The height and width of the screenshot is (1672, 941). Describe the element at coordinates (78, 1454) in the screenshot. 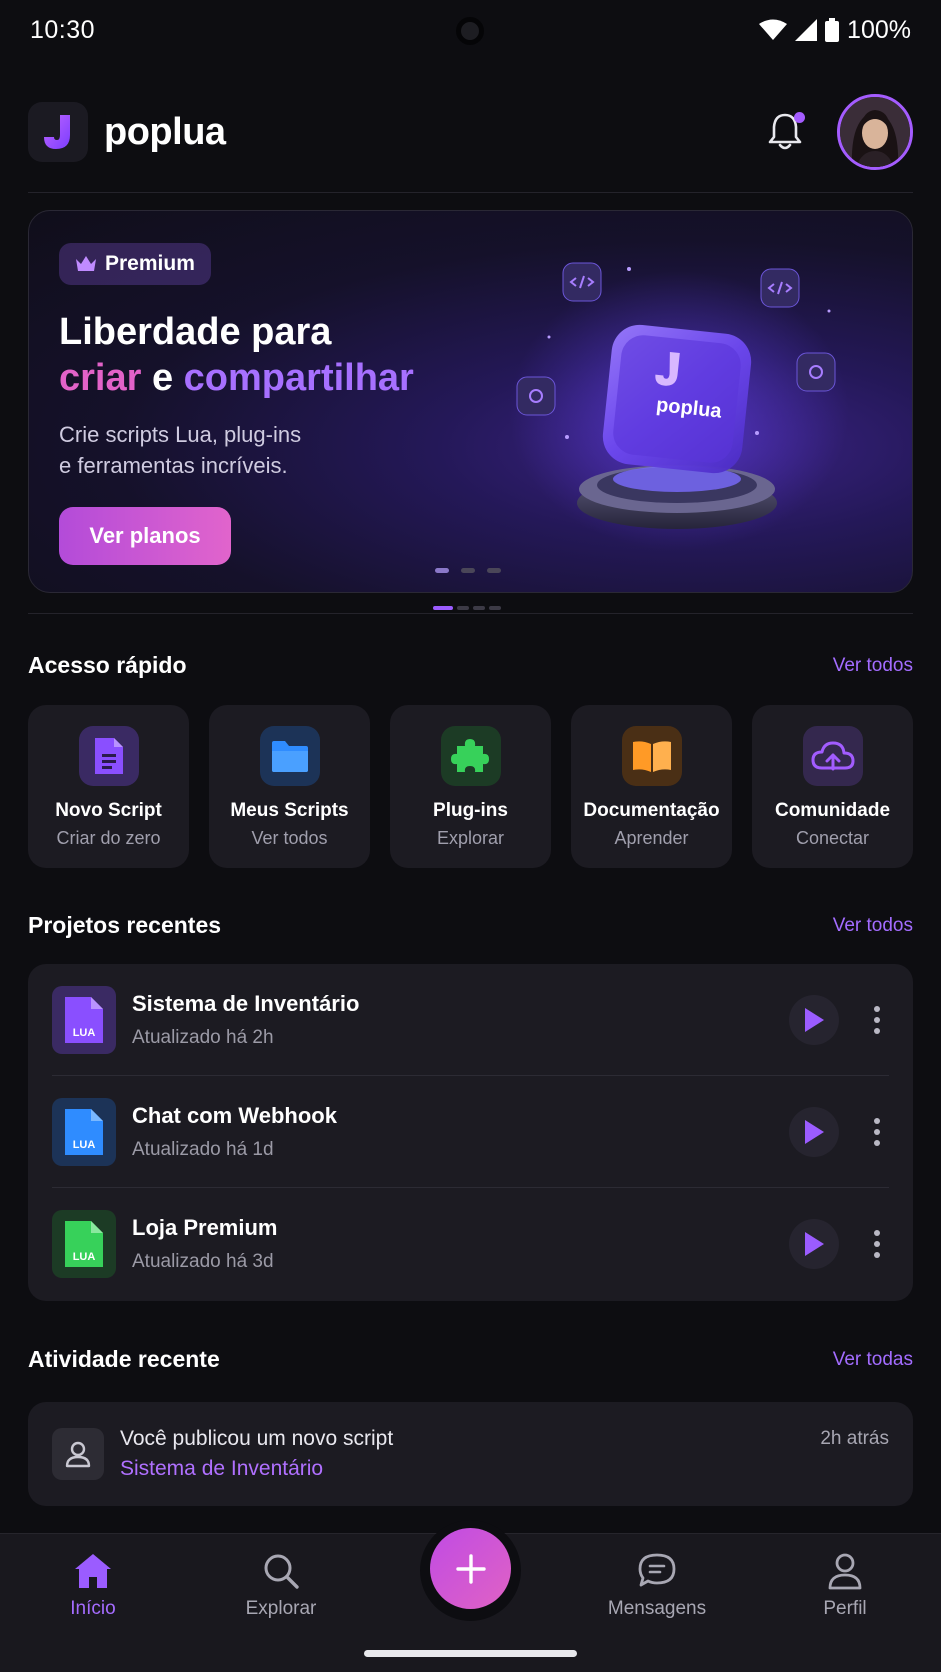

I see `user-icon` at that location.